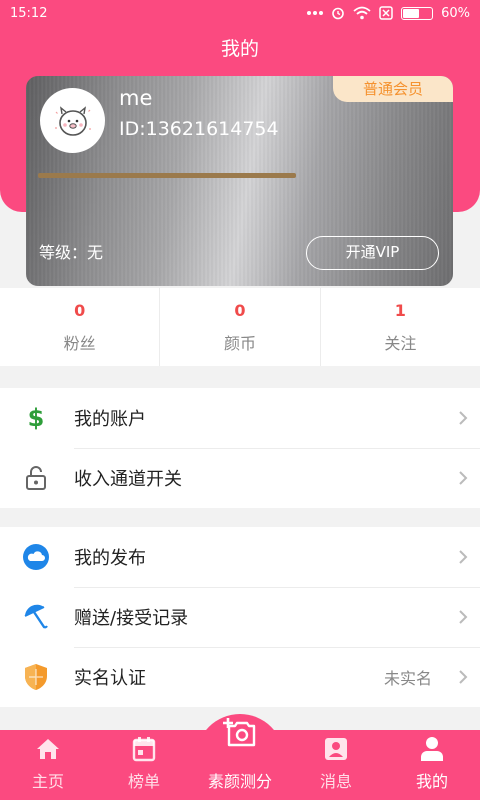  What do you see at coordinates (36, 616) in the screenshot?
I see `umbrella-icon` at bounding box center [36, 616].